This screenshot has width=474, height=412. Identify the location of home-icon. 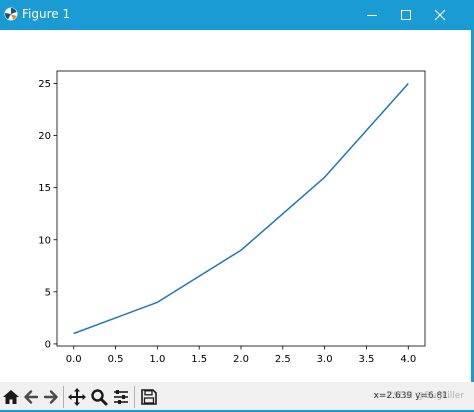
(11, 397).